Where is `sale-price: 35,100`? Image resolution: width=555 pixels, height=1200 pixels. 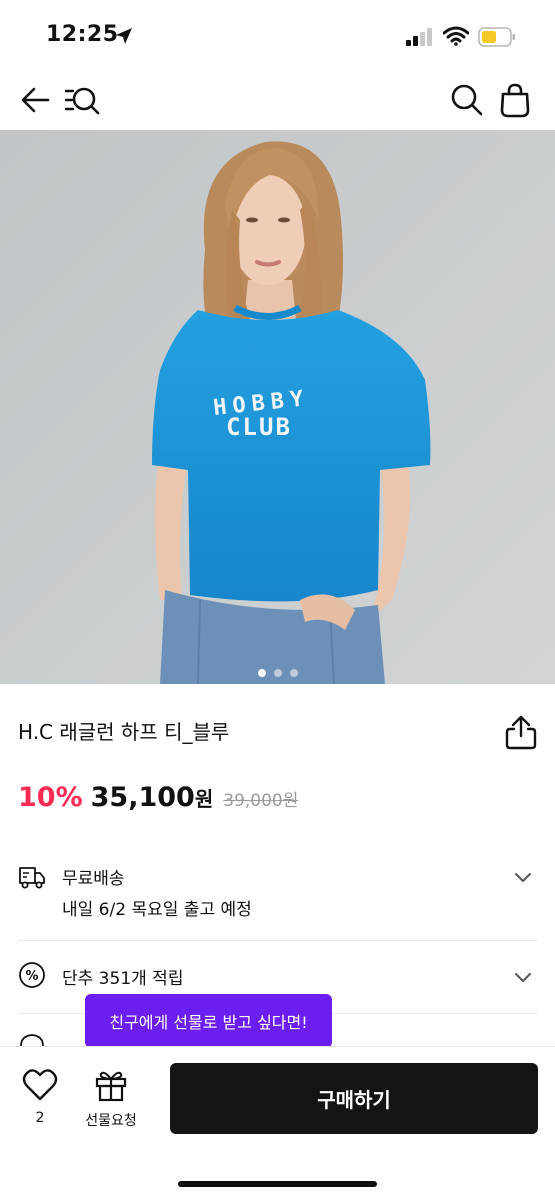
sale-price: 35,100 is located at coordinates (142, 797).